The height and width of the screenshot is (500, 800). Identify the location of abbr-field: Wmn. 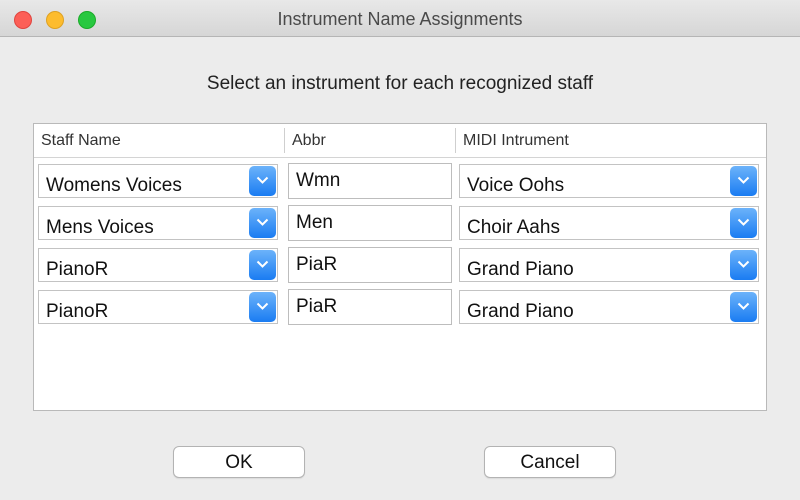
(370, 181).